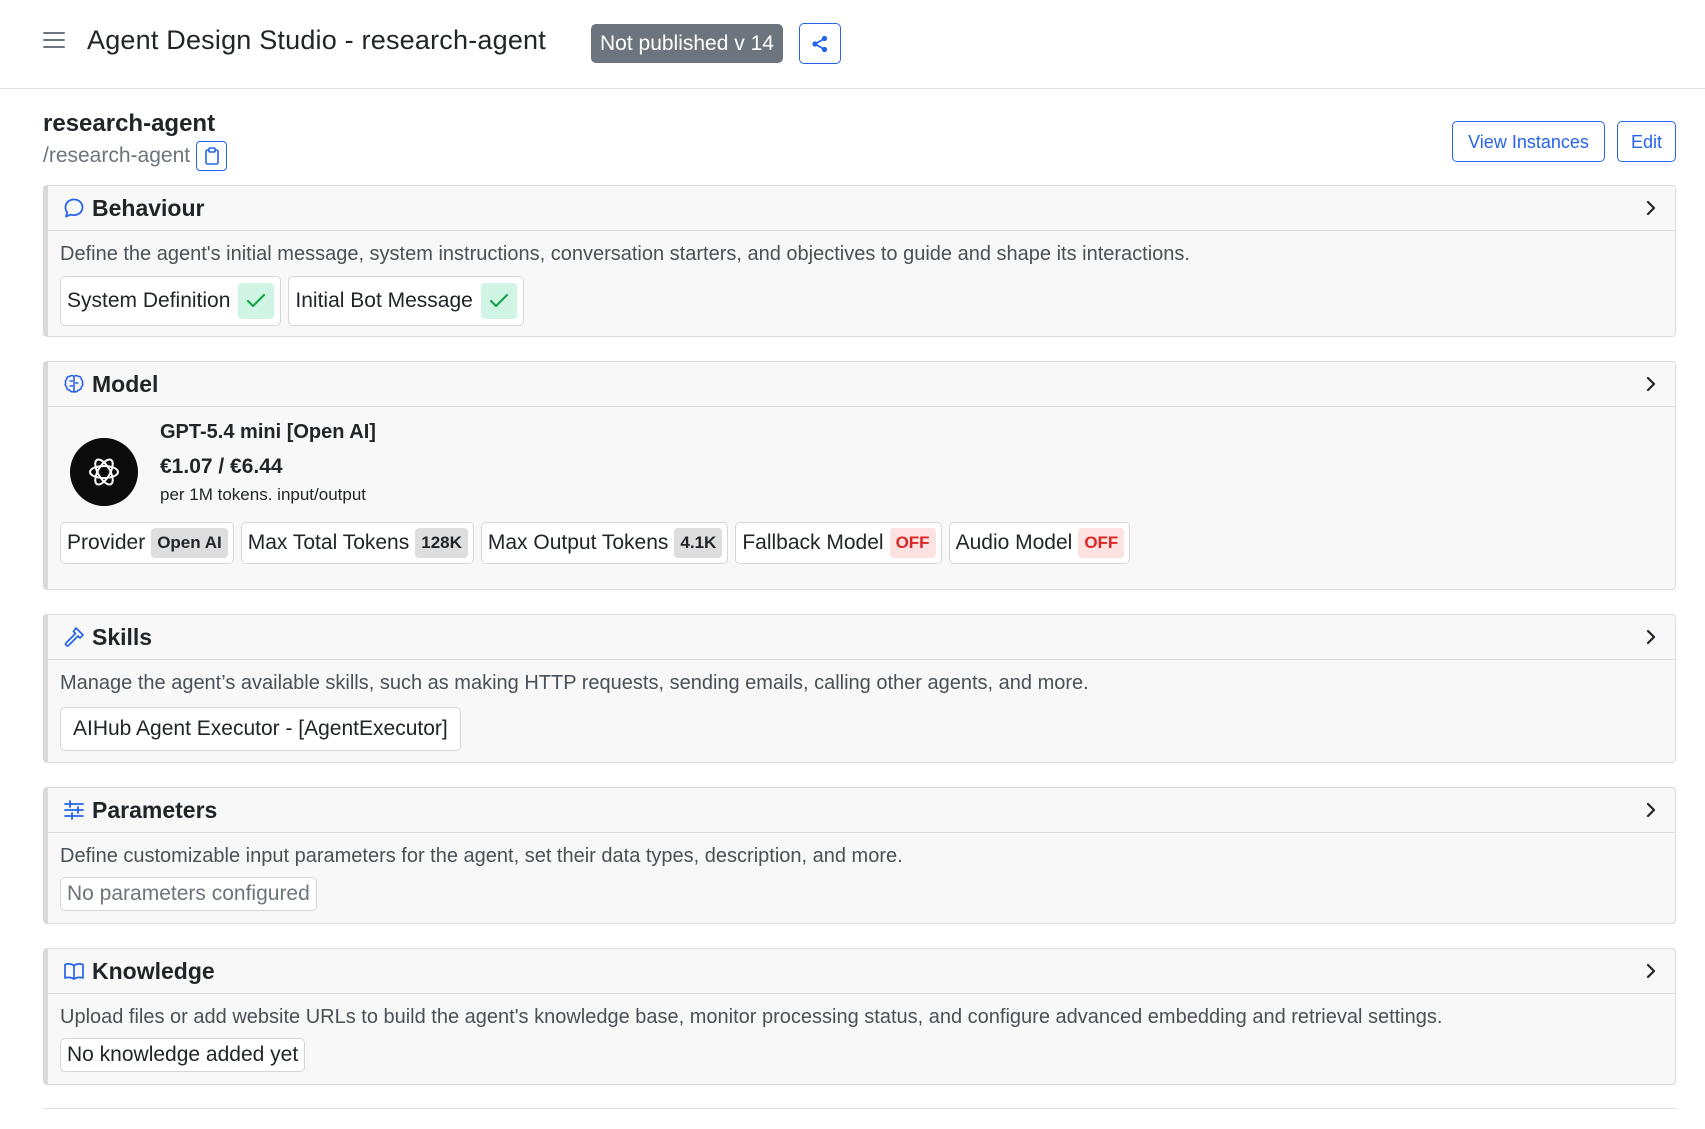 This screenshot has height=1129, width=1705. What do you see at coordinates (441, 543) in the screenshot?
I see `chip-value: 128K` at bounding box center [441, 543].